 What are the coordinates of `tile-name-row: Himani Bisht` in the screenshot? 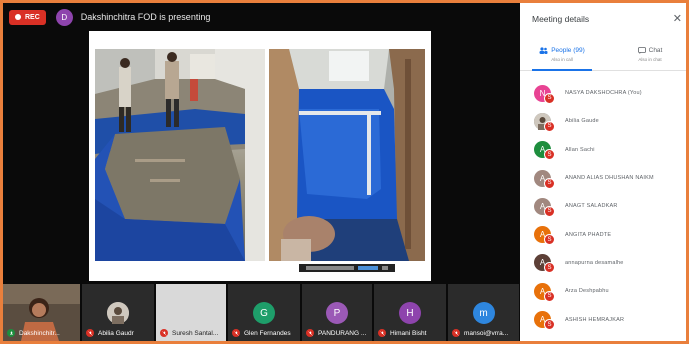 It's located at (402, 333).